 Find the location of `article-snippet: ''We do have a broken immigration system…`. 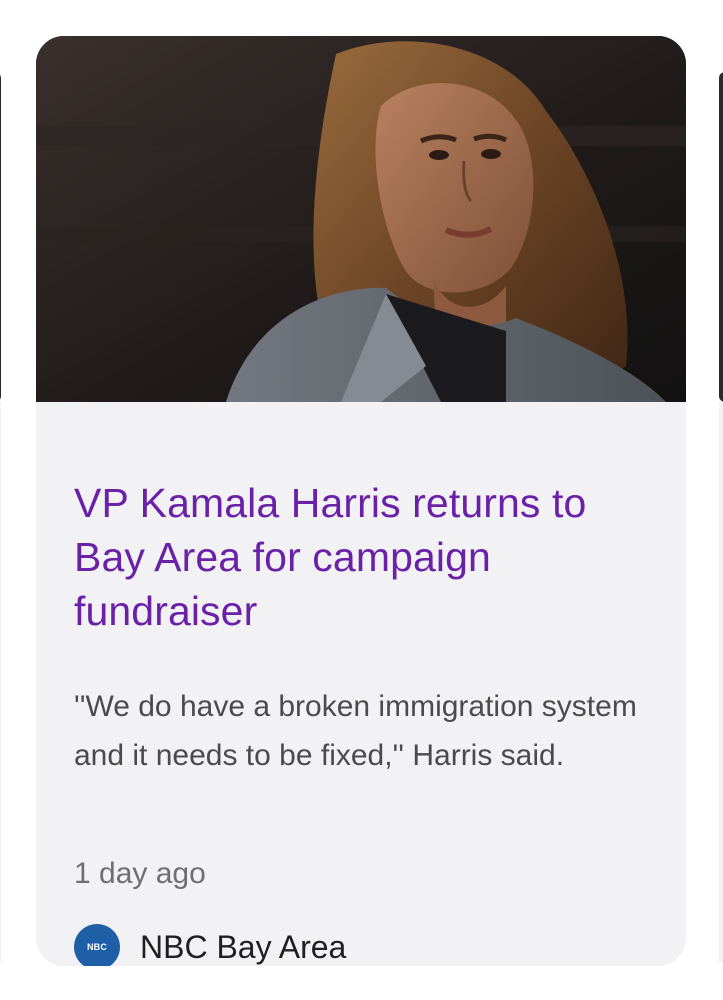

article-snippet: ''We do have a broken immigration system… is located at coordinates (355, 731).